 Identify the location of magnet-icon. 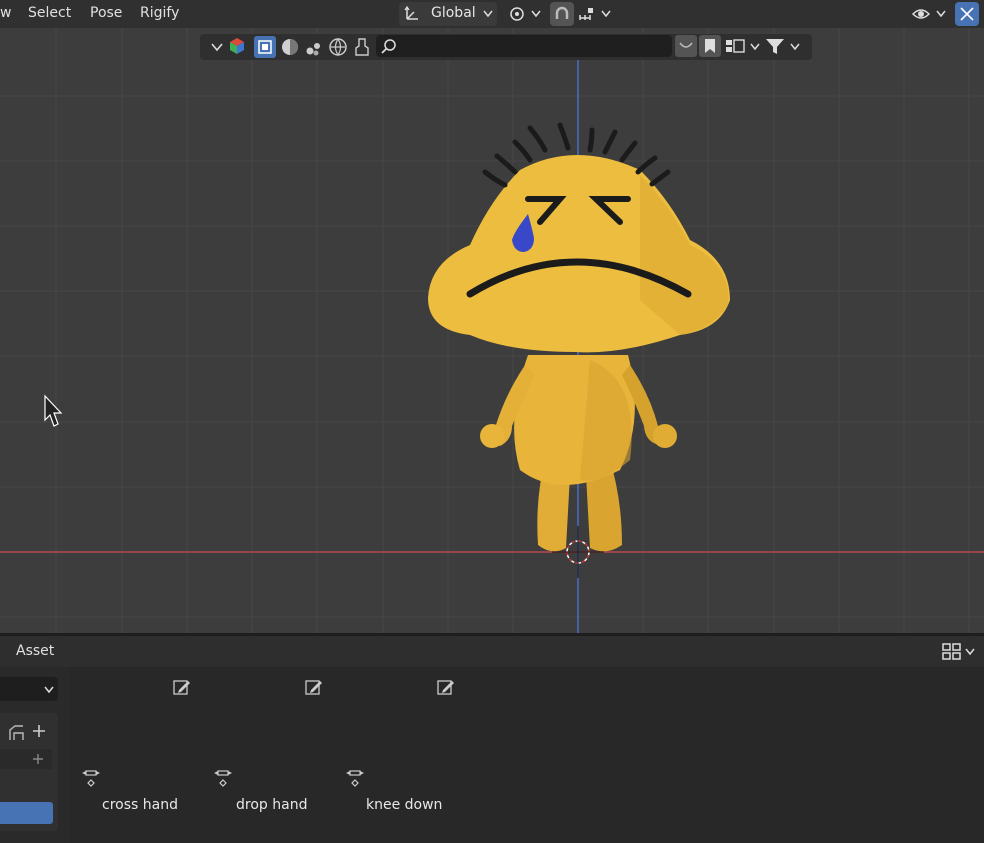
(562, 12).